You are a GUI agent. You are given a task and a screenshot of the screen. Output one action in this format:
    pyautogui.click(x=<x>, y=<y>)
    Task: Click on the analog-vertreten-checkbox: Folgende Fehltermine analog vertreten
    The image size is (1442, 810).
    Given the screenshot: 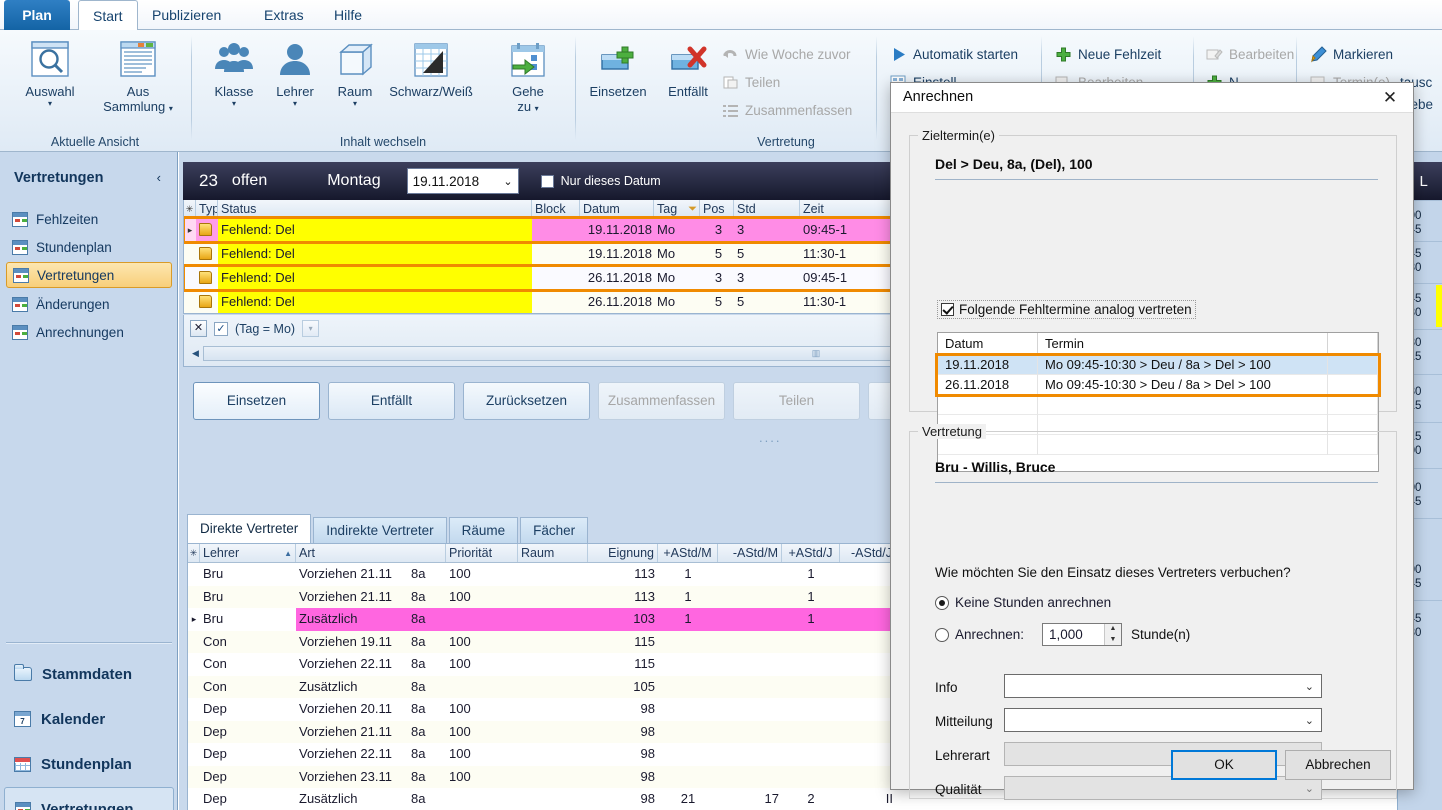 What is the action you would take?
    pyautogui.click(x=1066, y=309)
    